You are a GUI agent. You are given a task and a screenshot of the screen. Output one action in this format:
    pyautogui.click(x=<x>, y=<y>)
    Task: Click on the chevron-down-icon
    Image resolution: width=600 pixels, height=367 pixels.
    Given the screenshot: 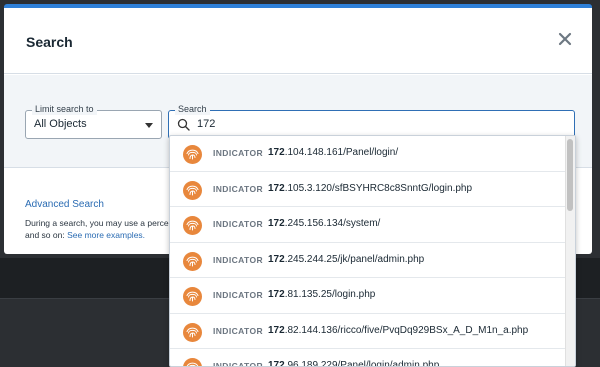 What is the action you would take?
    pyautogui.click(x=149, y=125)
    